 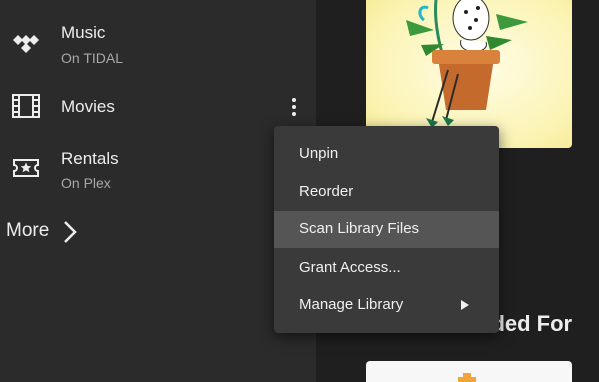 What do you see at coordinates (86, 183) in the screenshot?
I see `sidebar-item-subtitle: On Plex` at bounding box center [86, 183].